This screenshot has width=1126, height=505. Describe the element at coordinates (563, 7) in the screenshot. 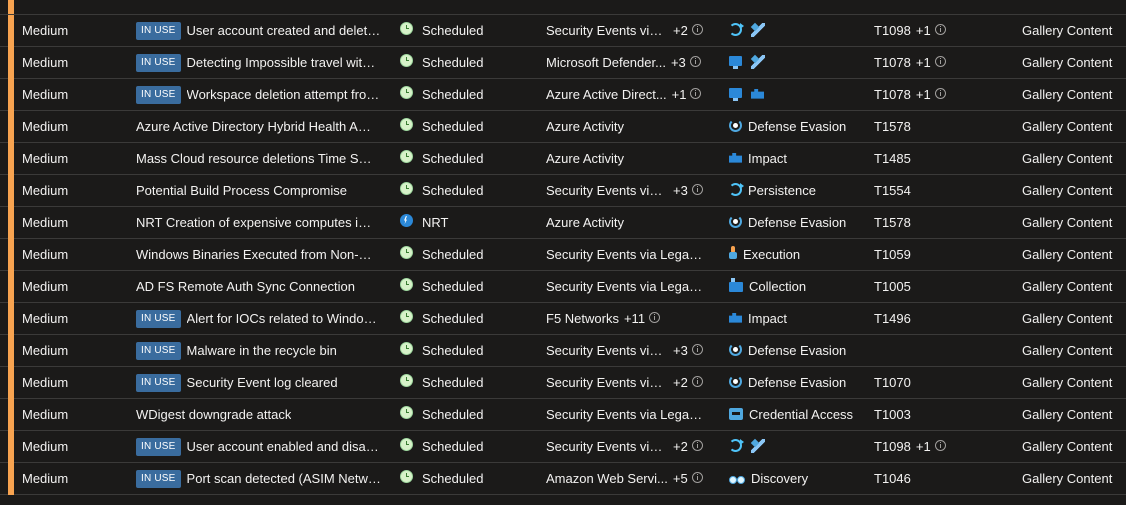

I see `partial-row-top` at that location.